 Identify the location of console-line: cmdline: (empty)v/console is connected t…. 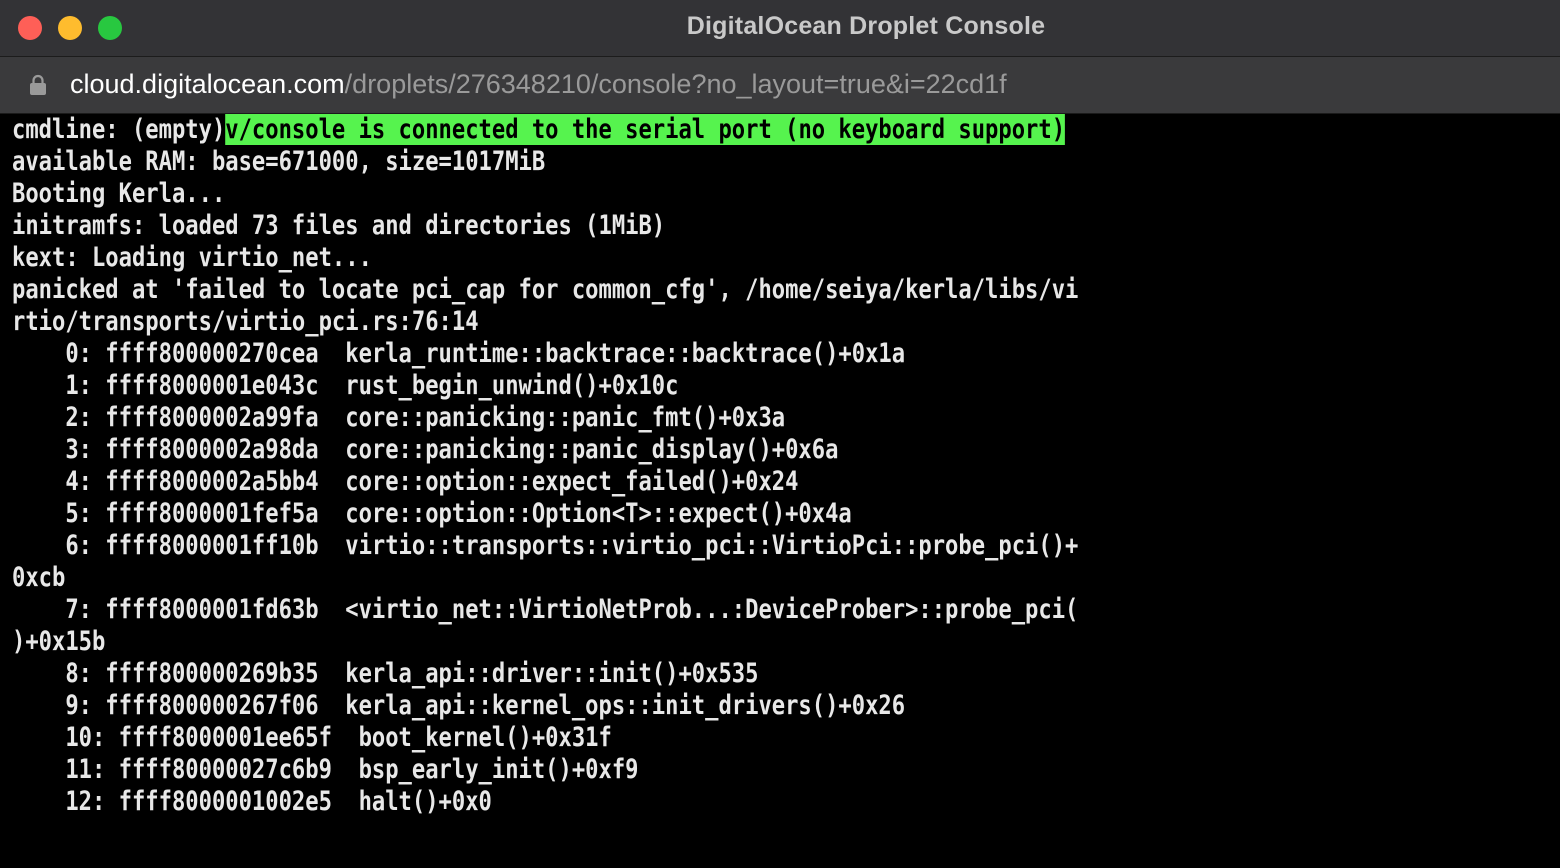
(643, 130).